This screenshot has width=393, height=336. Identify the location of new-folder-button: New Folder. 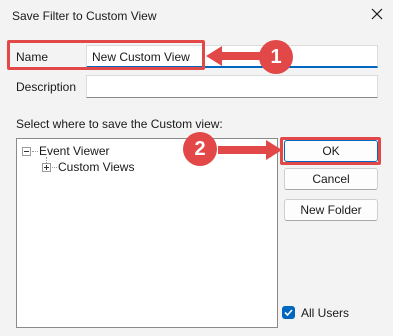
(331, 210).